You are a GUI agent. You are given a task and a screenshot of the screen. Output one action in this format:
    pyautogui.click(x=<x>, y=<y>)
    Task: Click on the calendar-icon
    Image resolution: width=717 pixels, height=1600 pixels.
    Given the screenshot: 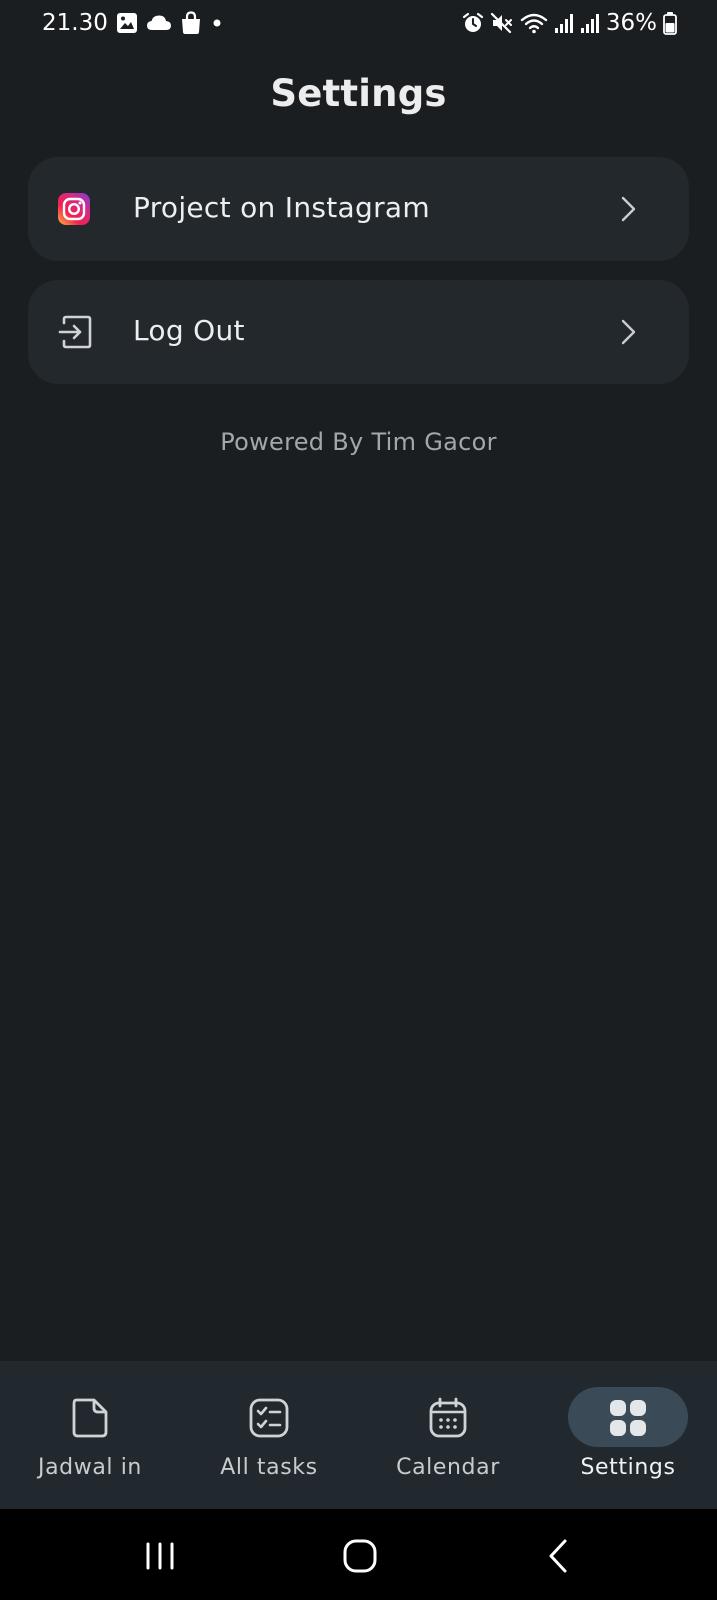 What is the action you would take?
    pyautogui.click(x=448, y=1418)
    